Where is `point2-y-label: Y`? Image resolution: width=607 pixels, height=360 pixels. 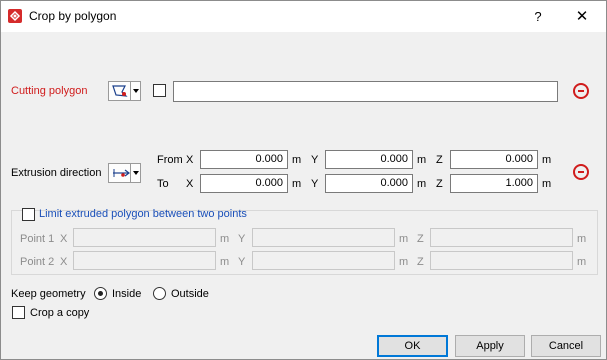 point2-y-label: Y is located at coordinates (242, 262).